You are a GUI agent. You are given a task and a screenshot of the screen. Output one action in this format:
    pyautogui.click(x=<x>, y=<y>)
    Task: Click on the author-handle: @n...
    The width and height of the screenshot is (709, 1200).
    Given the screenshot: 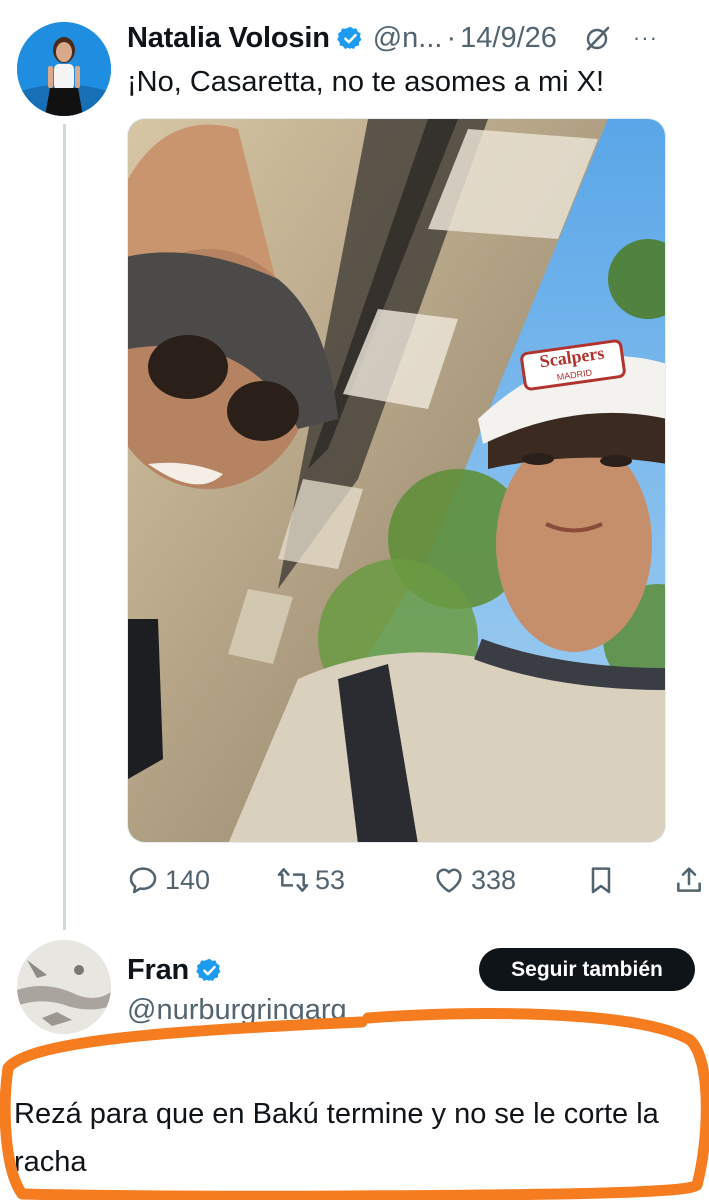 What is the action you would take?
    pyautogui.click(x=408, y=38)
    